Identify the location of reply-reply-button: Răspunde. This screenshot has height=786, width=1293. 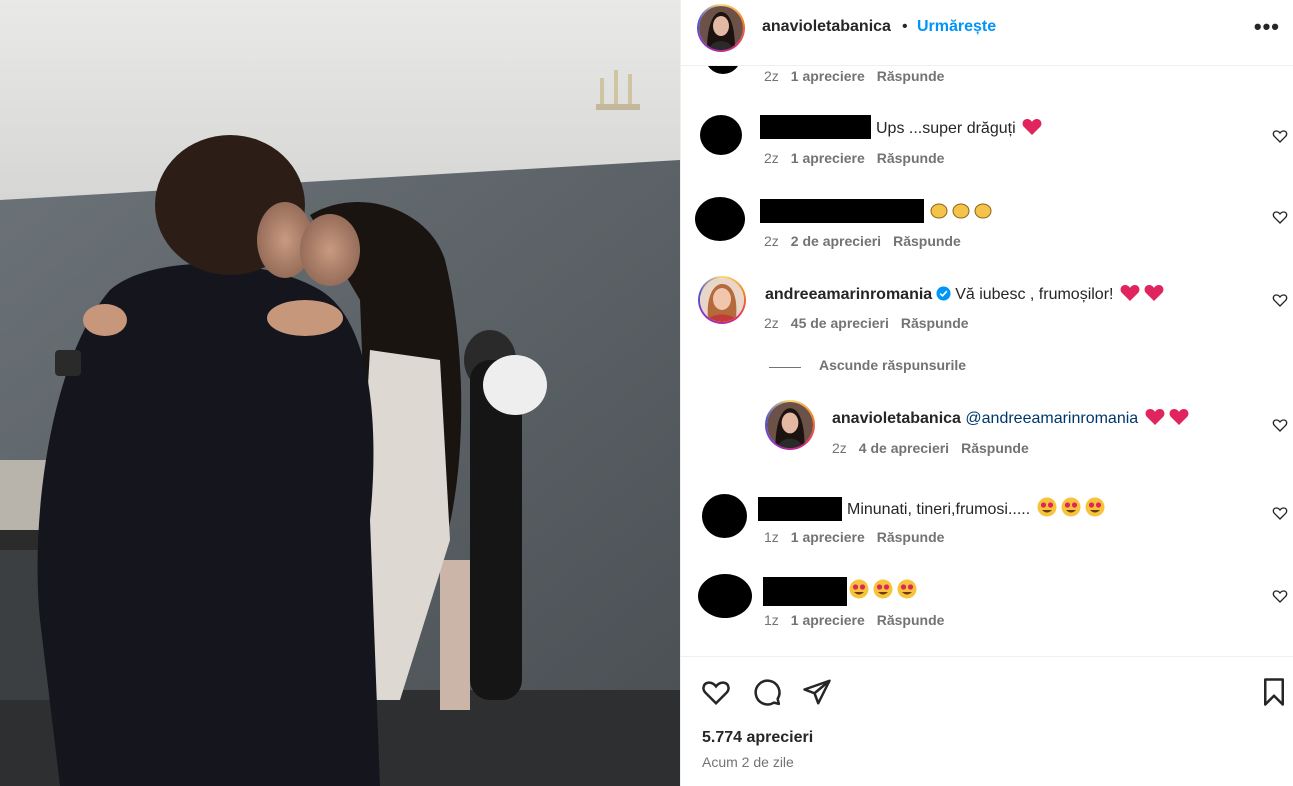
(995, 448).